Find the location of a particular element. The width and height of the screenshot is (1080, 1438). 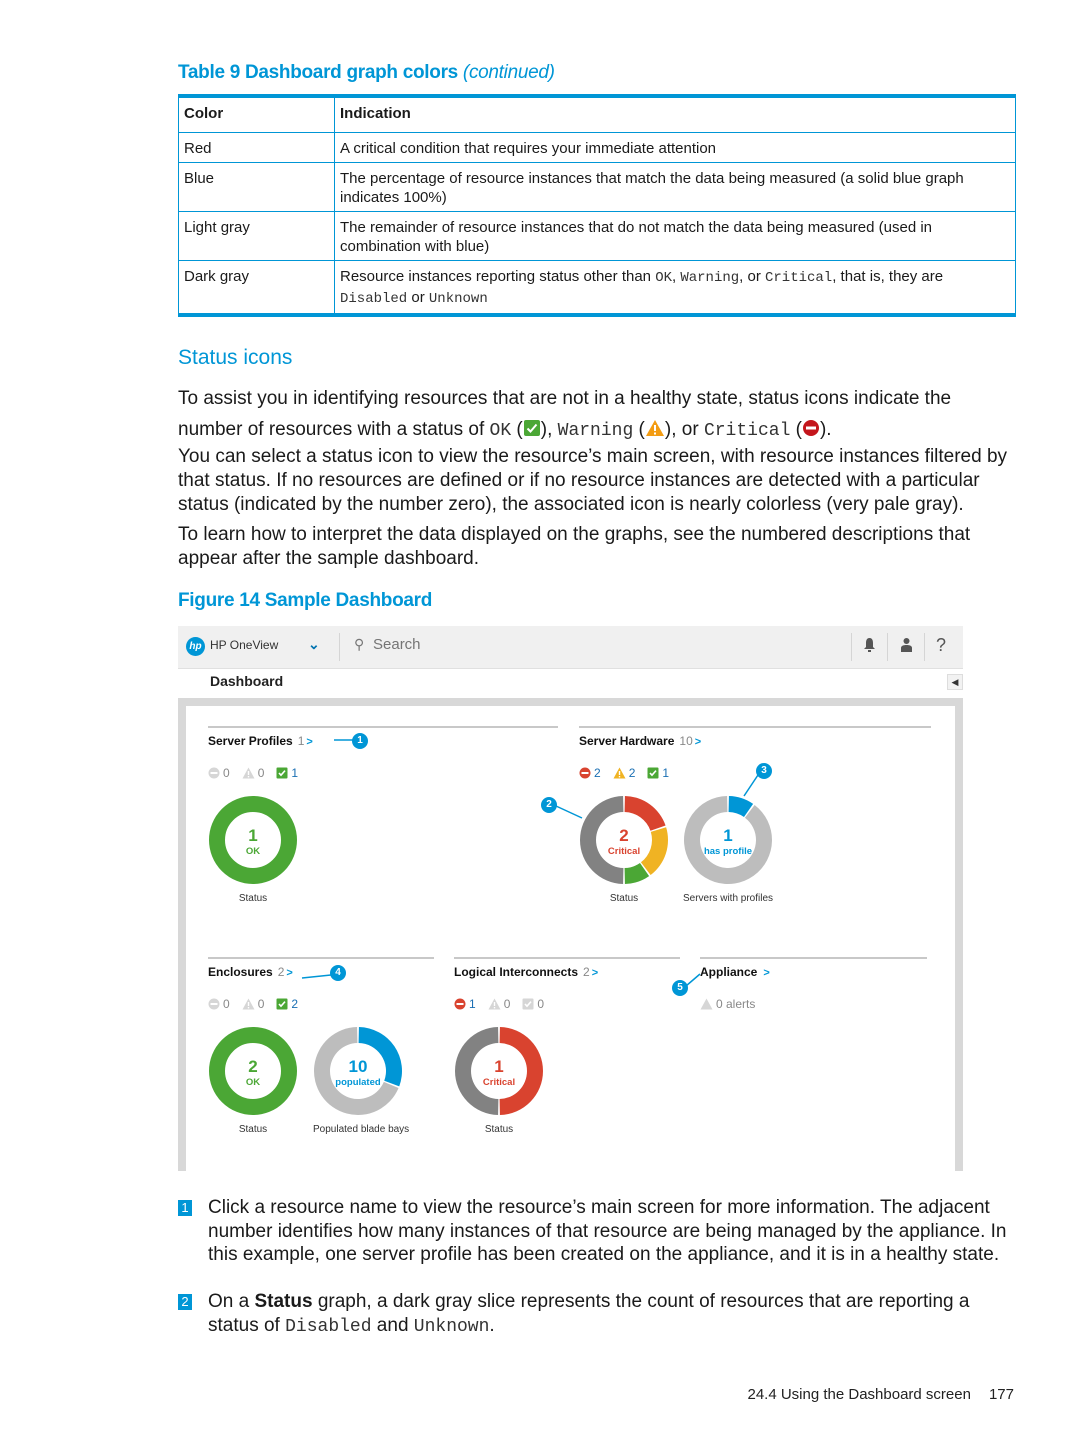

status-donut: 1 Critical Status is located at coordinates (499, 1080).